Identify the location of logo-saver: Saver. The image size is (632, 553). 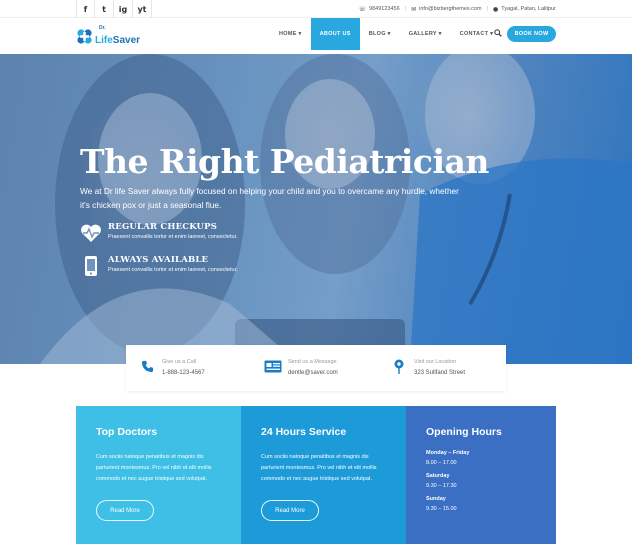
(126, 40).